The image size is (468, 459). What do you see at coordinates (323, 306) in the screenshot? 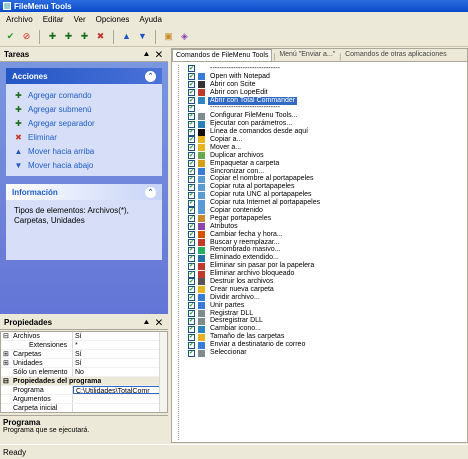
I see `command-item: ✔ Unir partes` at bounding box center [323, 306].